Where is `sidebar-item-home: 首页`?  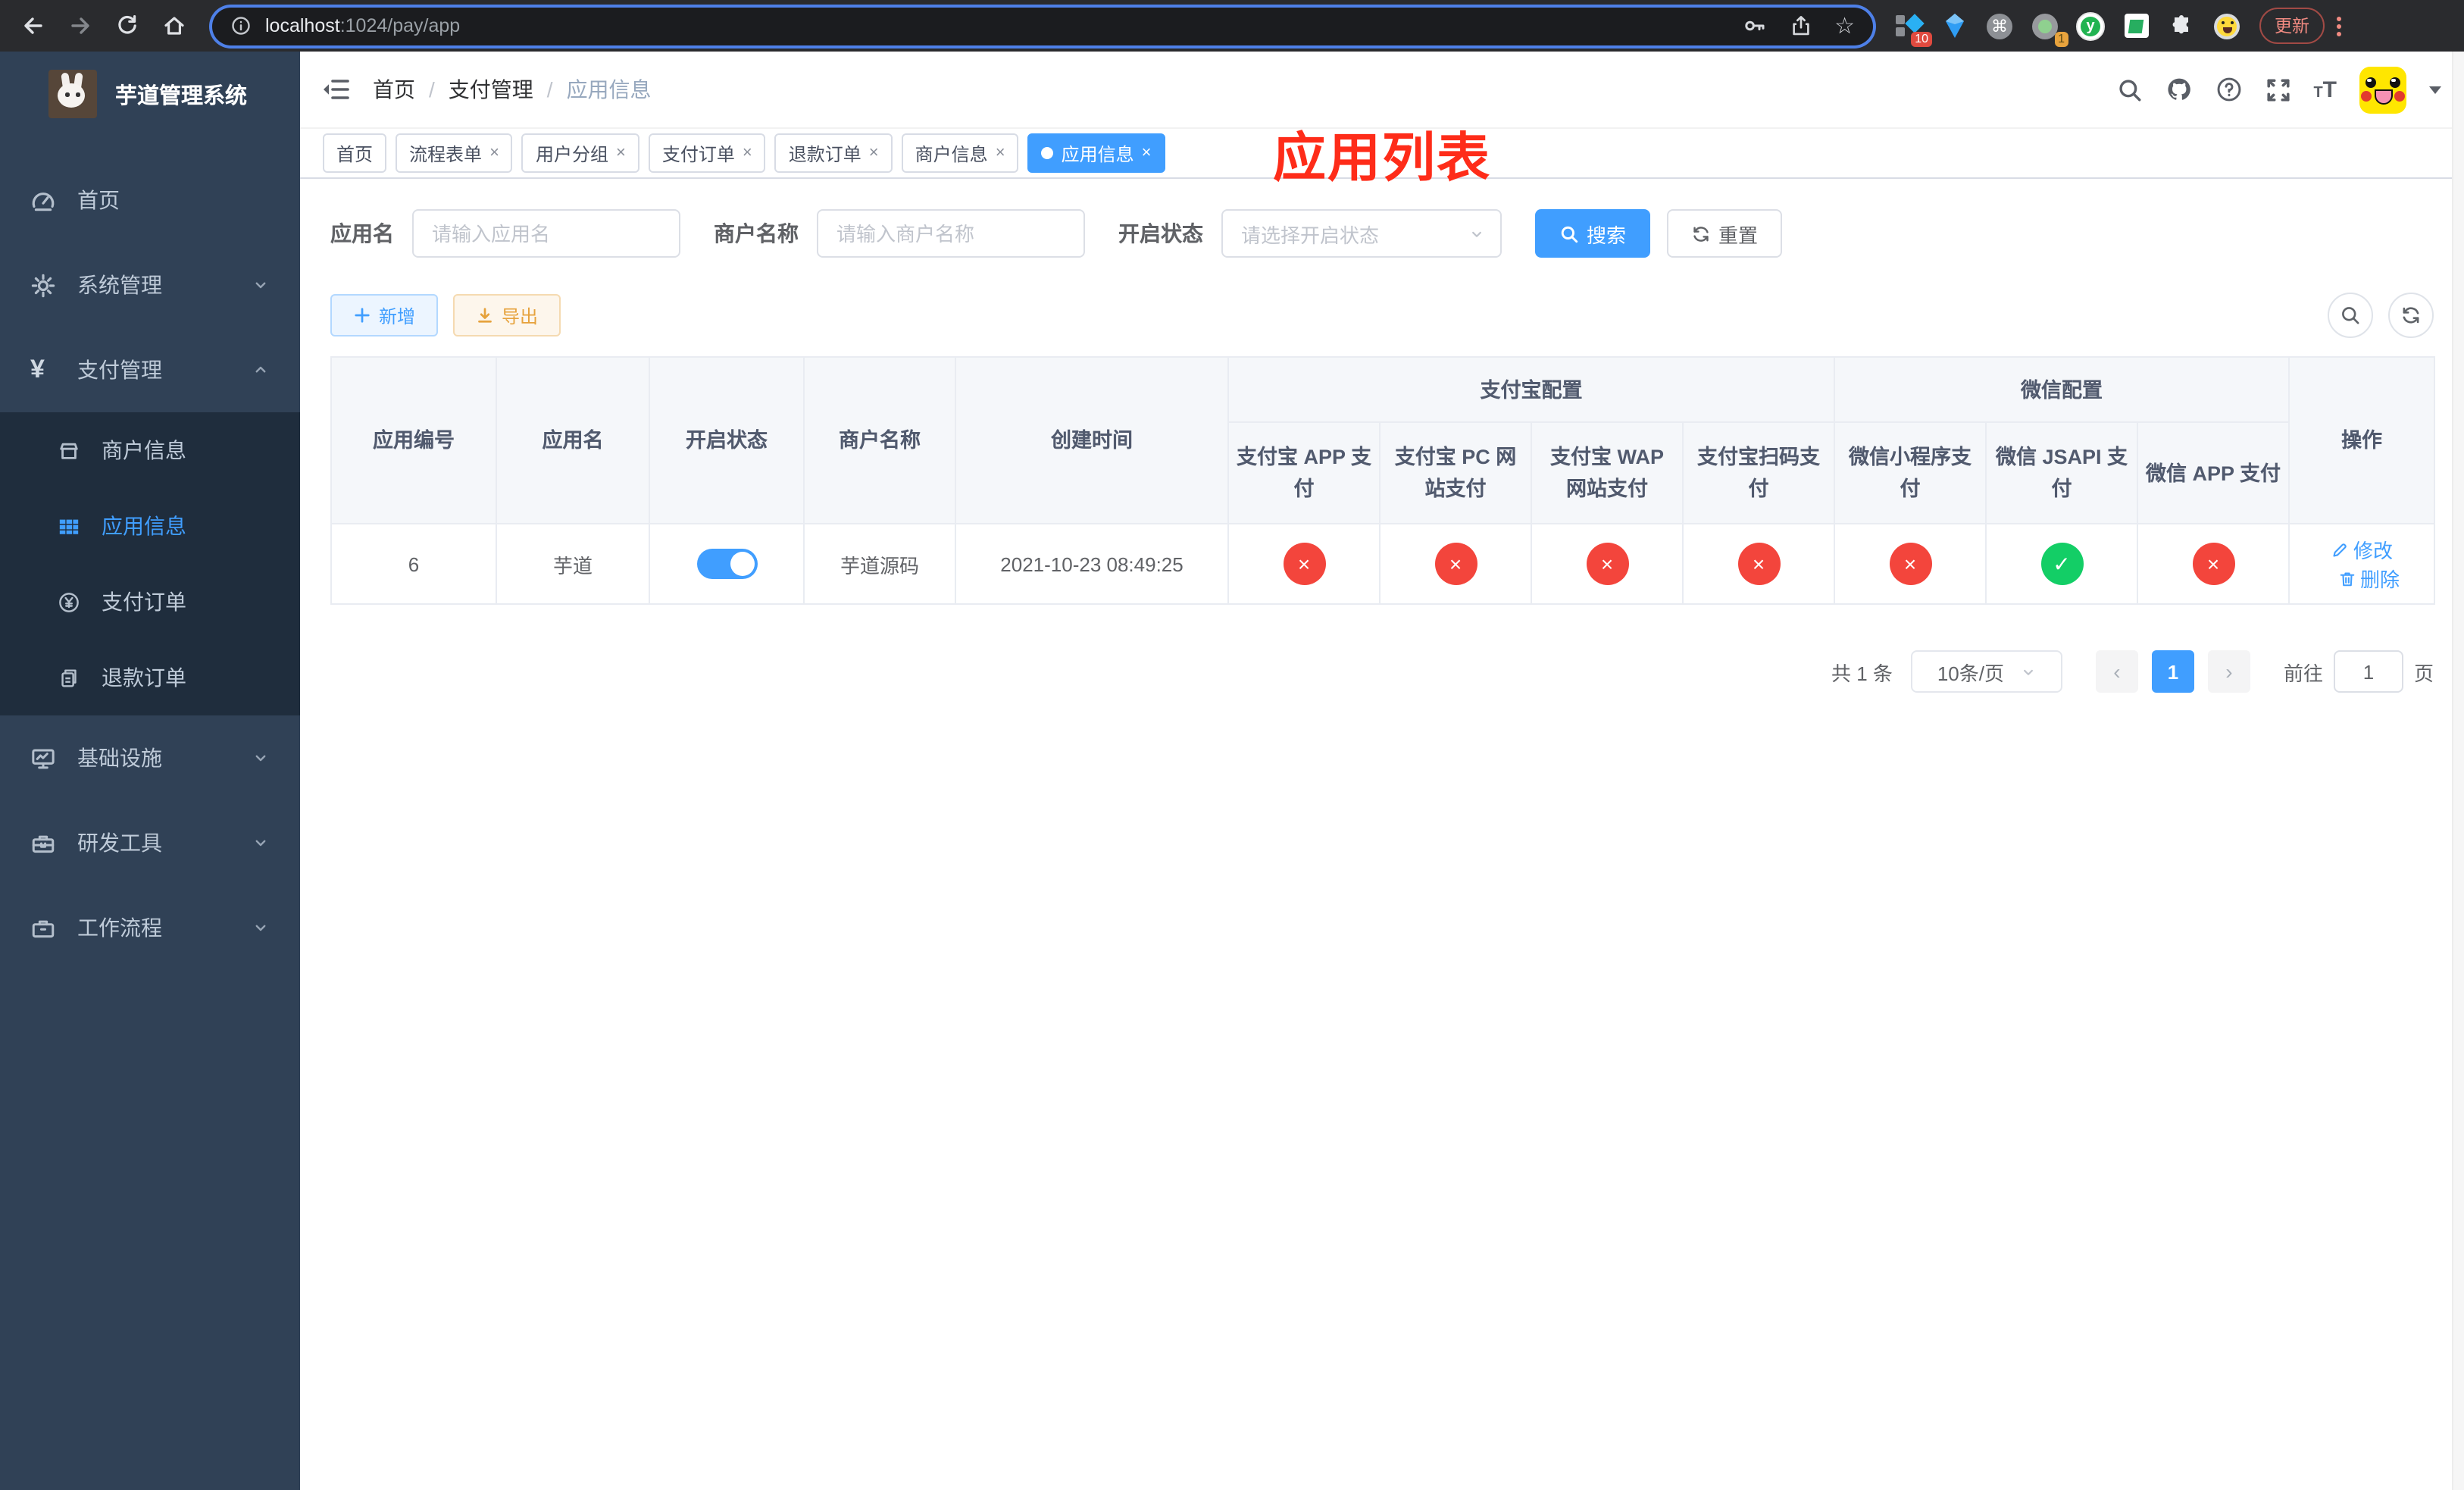
sidebar-item-home: 首页 is located at coordinates (150, 201).